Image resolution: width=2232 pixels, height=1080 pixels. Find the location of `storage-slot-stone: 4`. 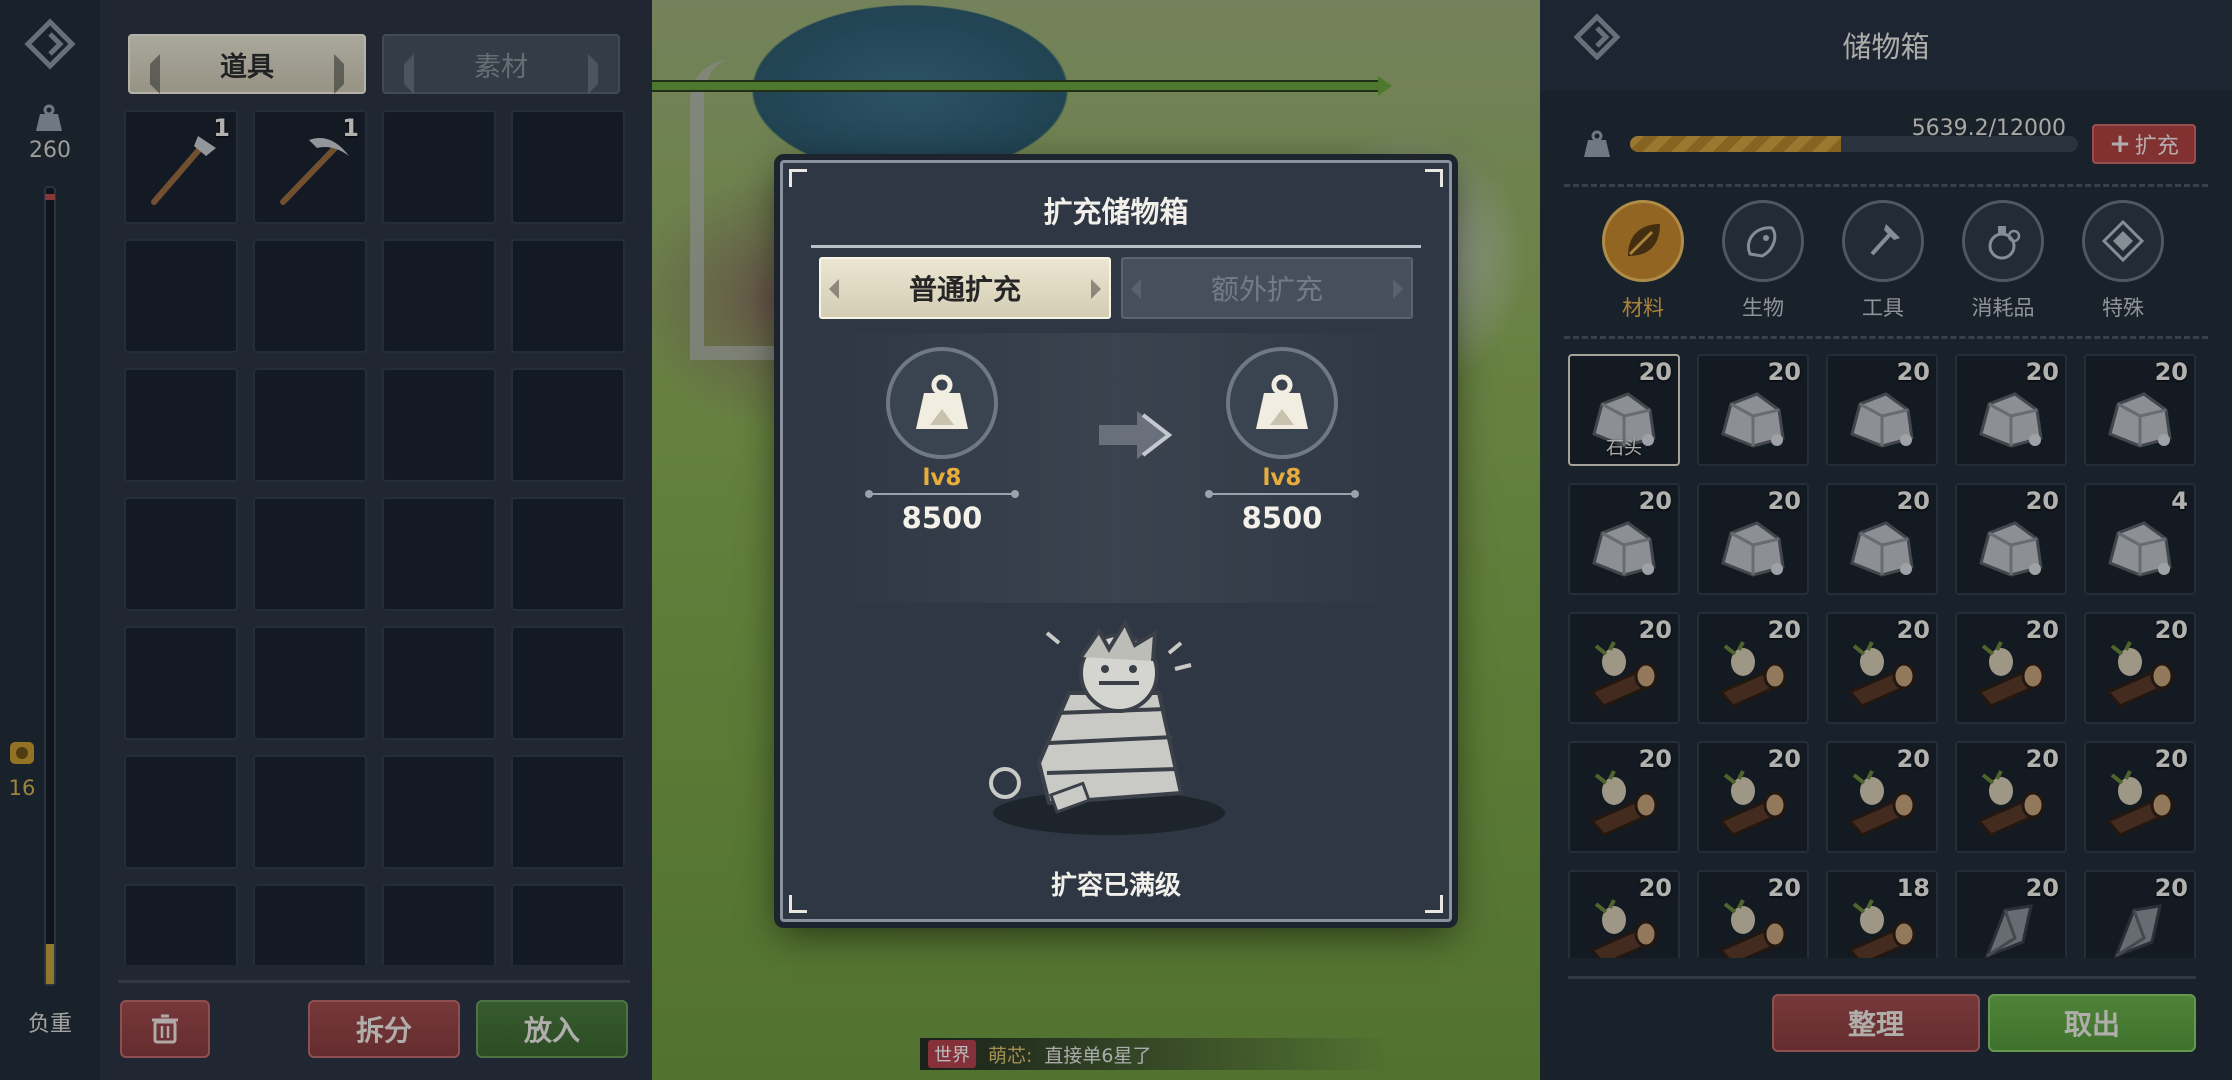

storage-slot-stone: 4 is located at coordinates (2140, 539).